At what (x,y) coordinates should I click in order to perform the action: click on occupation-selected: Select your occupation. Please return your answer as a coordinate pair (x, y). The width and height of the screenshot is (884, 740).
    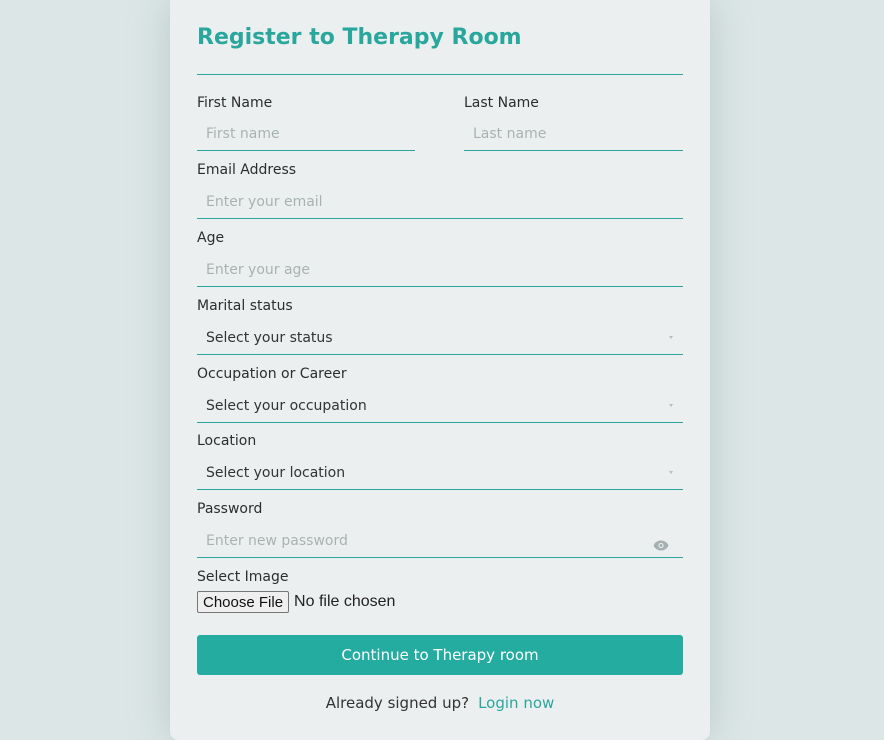
    Looking at the image, I should click on (286, 406).